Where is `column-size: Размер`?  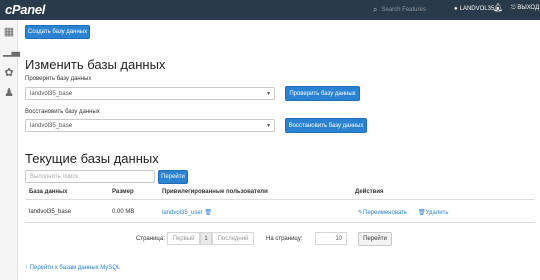
column-size: Размер is located at coordinates (123, 192).